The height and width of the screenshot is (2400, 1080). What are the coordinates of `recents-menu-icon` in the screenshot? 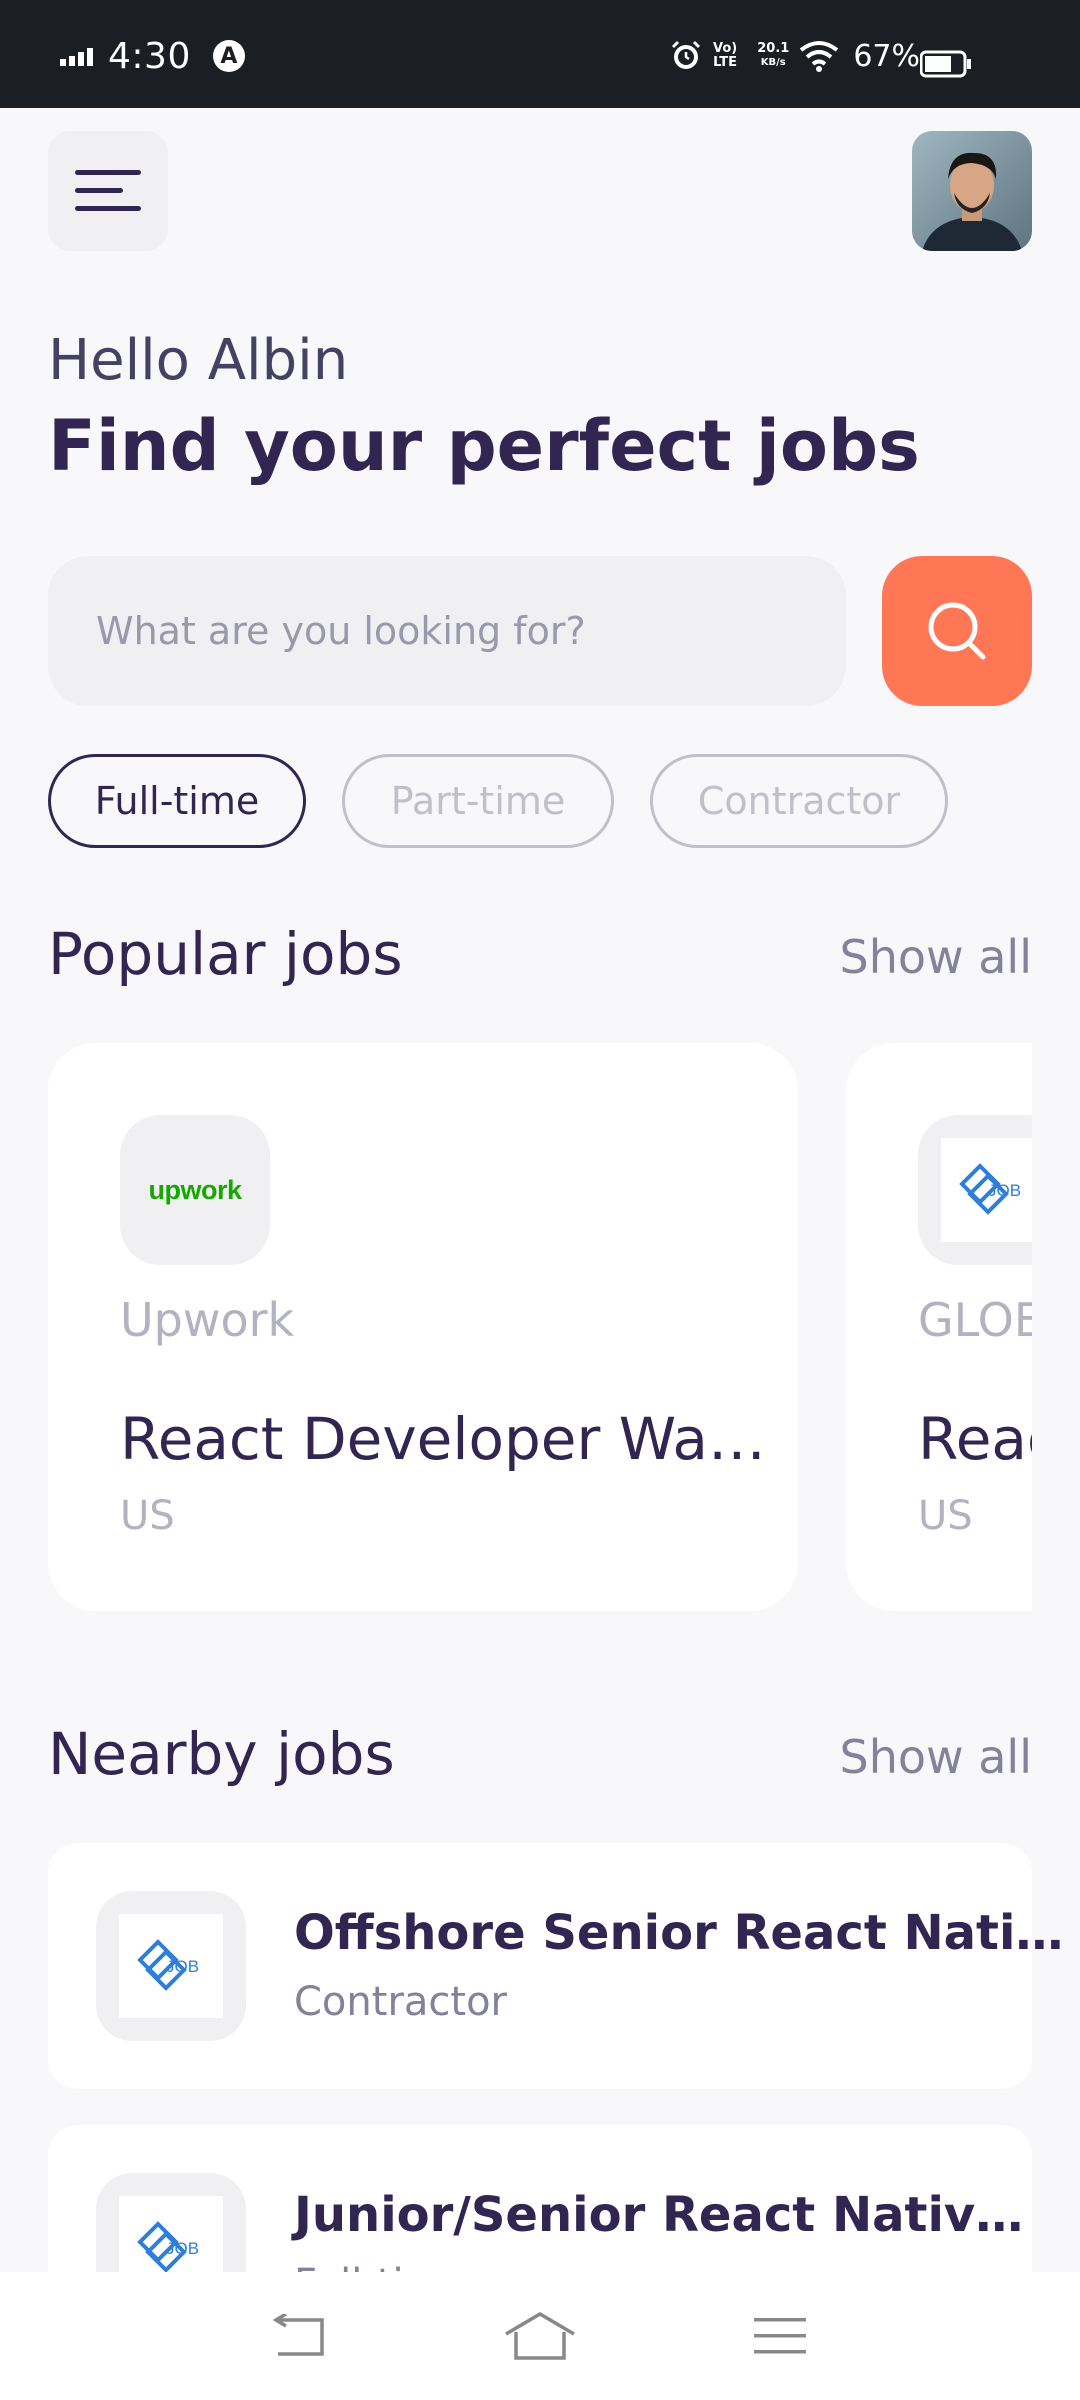 It's located at (780, 2336).